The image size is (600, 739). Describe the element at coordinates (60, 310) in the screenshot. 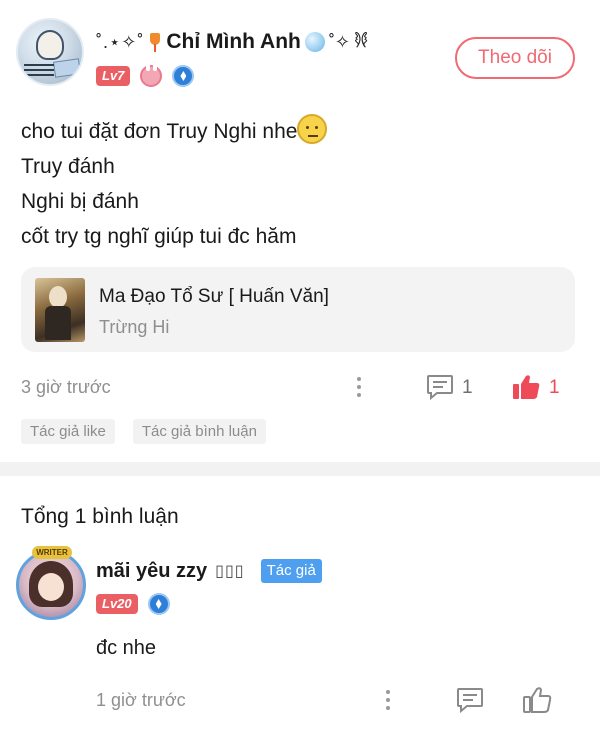

I see `book-cover` at that location.